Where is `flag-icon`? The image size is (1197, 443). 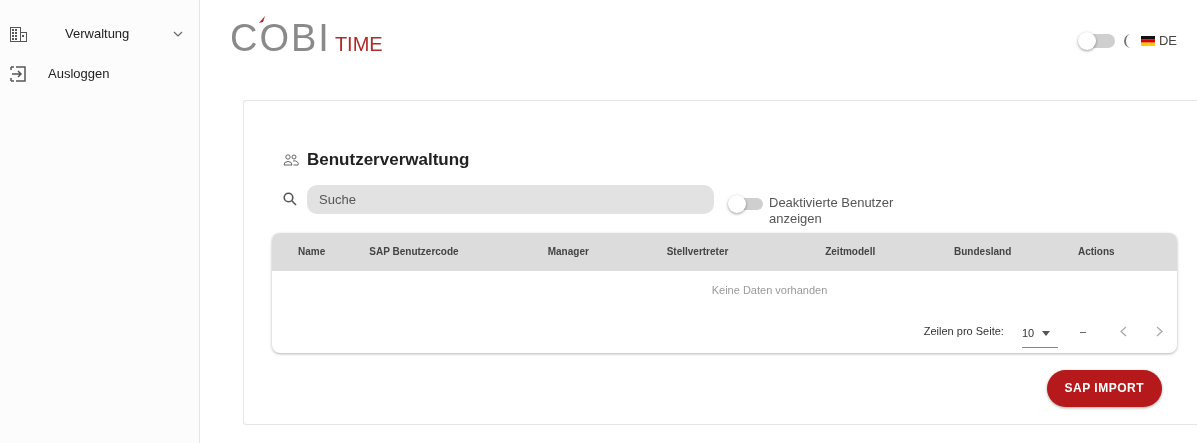
flag-icon is located at coordinates (1147, 41).